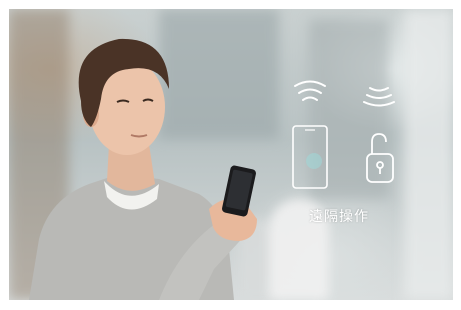  Describe the element at coordinates (310, 157) in the screenshot. I see `smartphone-icon` at that location.